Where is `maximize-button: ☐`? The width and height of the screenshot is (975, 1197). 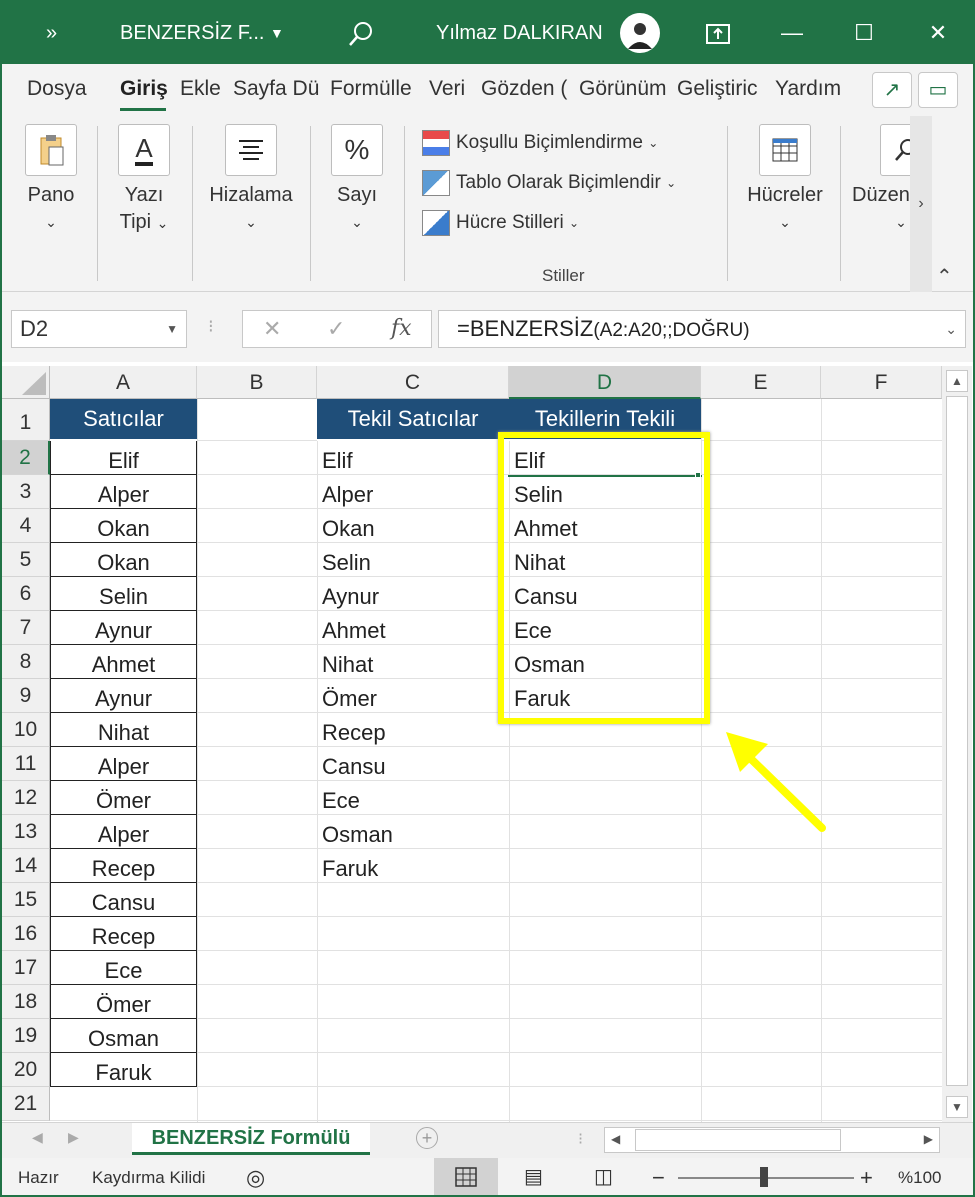 maximize-button: ☐ is located at coordinates (864, 33).